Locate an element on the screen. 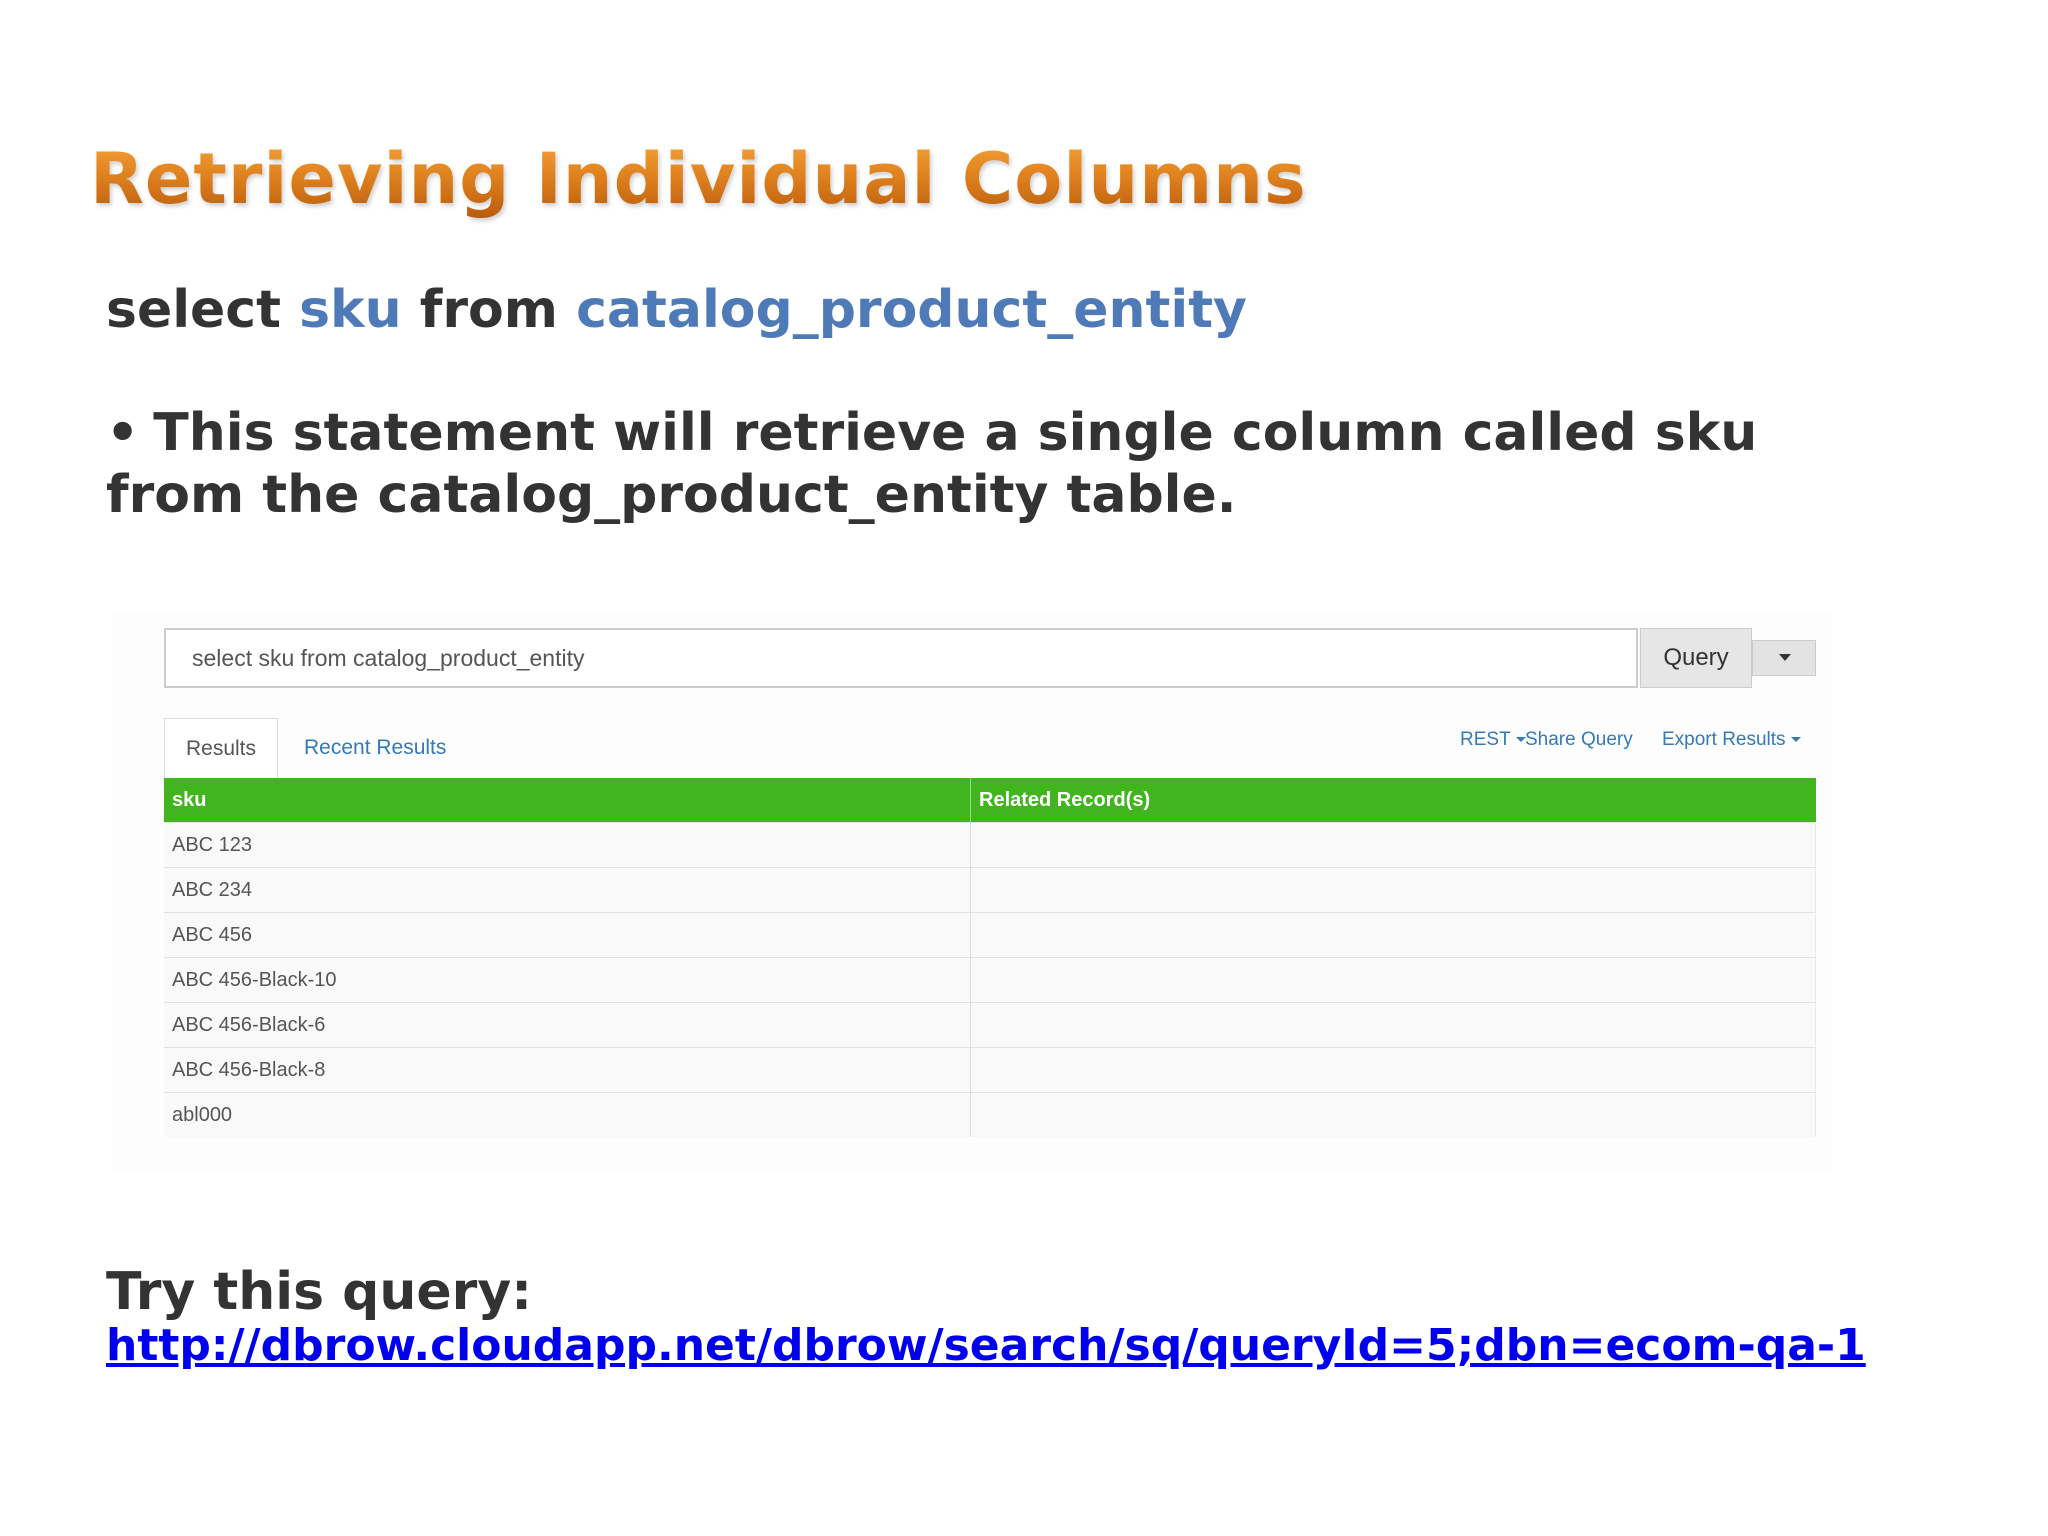  query-input is located at coordinates (901, 658).